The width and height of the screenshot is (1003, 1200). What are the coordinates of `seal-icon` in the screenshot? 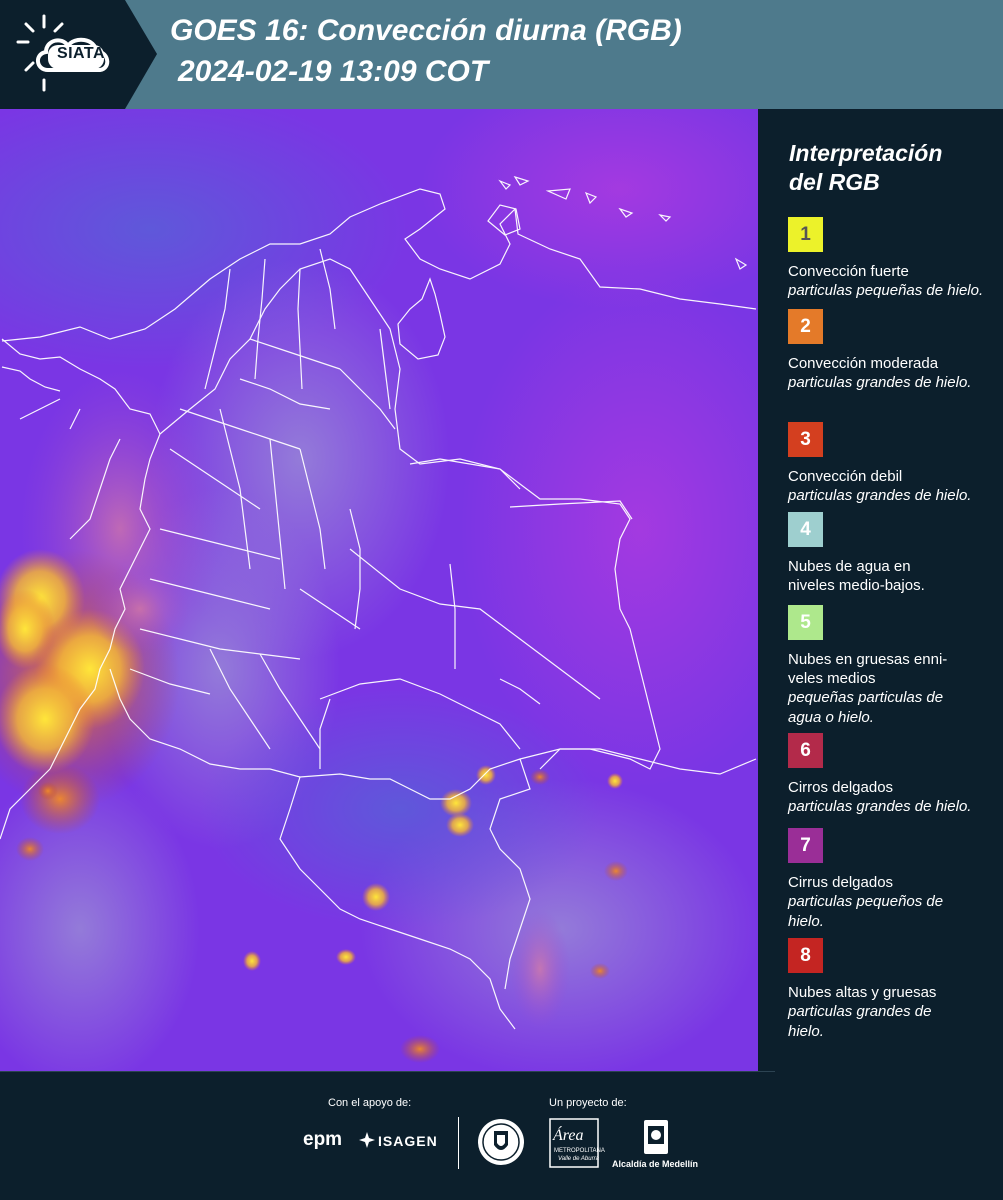 It's located at (501, 1142).